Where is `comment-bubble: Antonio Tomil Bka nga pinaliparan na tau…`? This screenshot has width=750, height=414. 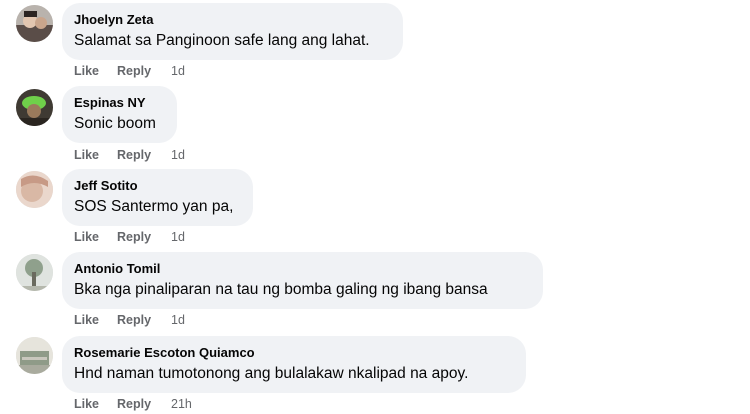
comment-bubble: Antonio Tomil Bka nga pinaliparan na tau… is located at coordinates (302, 280).